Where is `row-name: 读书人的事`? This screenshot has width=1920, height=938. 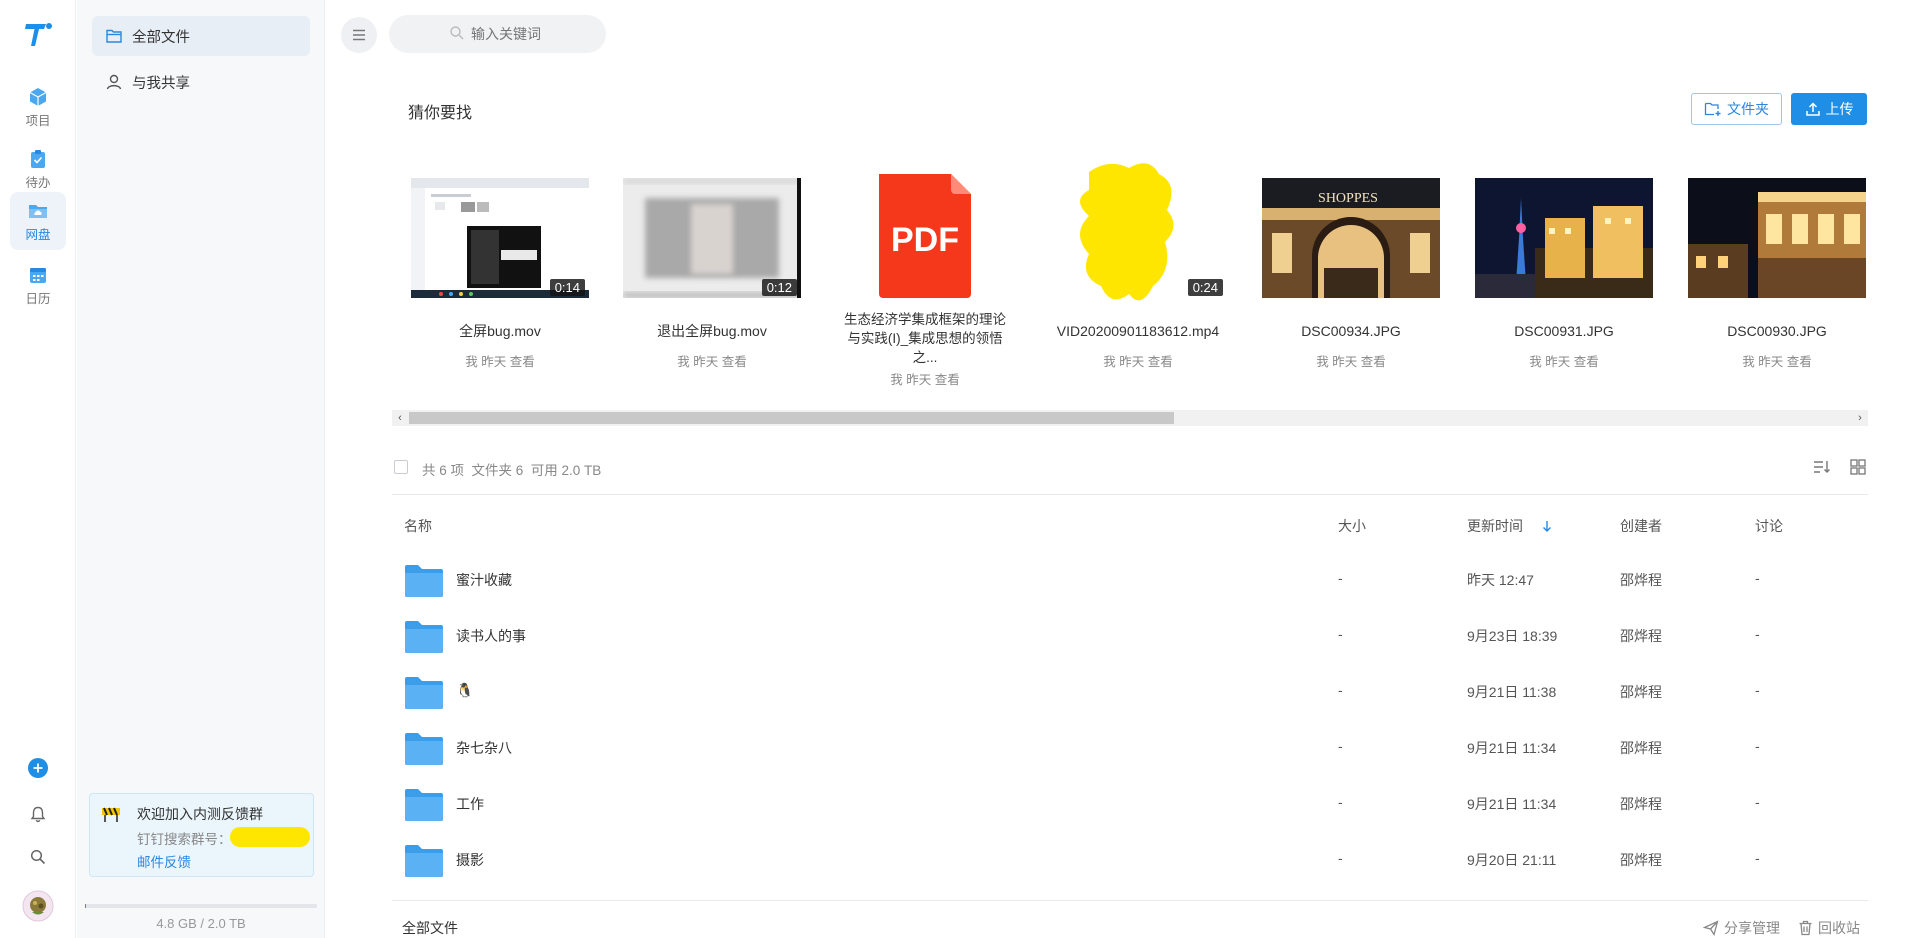 row-name: 读书人的事 is located at coordinates (491, 636).